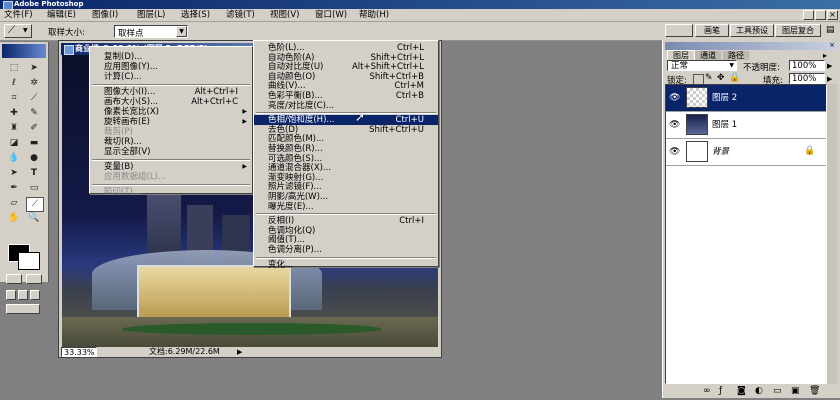 The width and height of the screenshot is (840, 400). Describe the element at coordinates (34, 218) in the screenshot. I see `zoom-tool-icon: 🔍` at that location.